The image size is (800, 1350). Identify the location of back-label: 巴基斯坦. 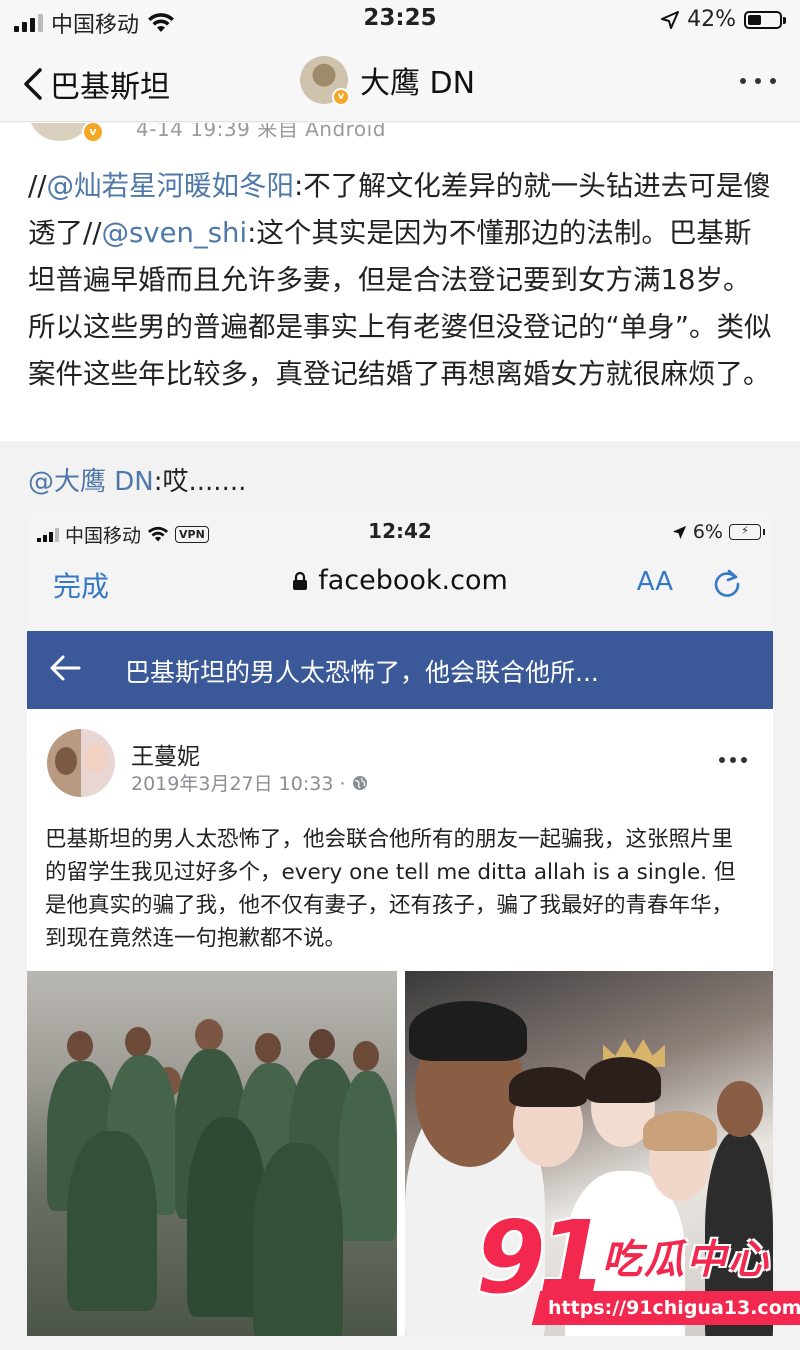
(110, 87).